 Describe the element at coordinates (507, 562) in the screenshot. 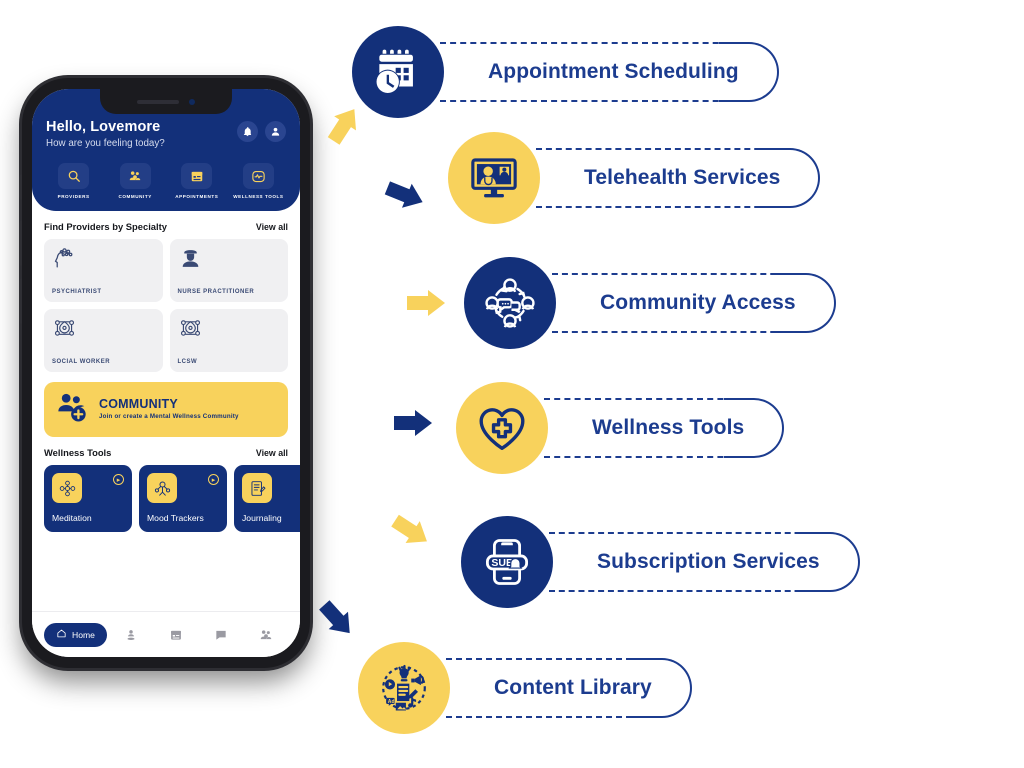

I see `subscribe-phone-icon: SUB` at that location.